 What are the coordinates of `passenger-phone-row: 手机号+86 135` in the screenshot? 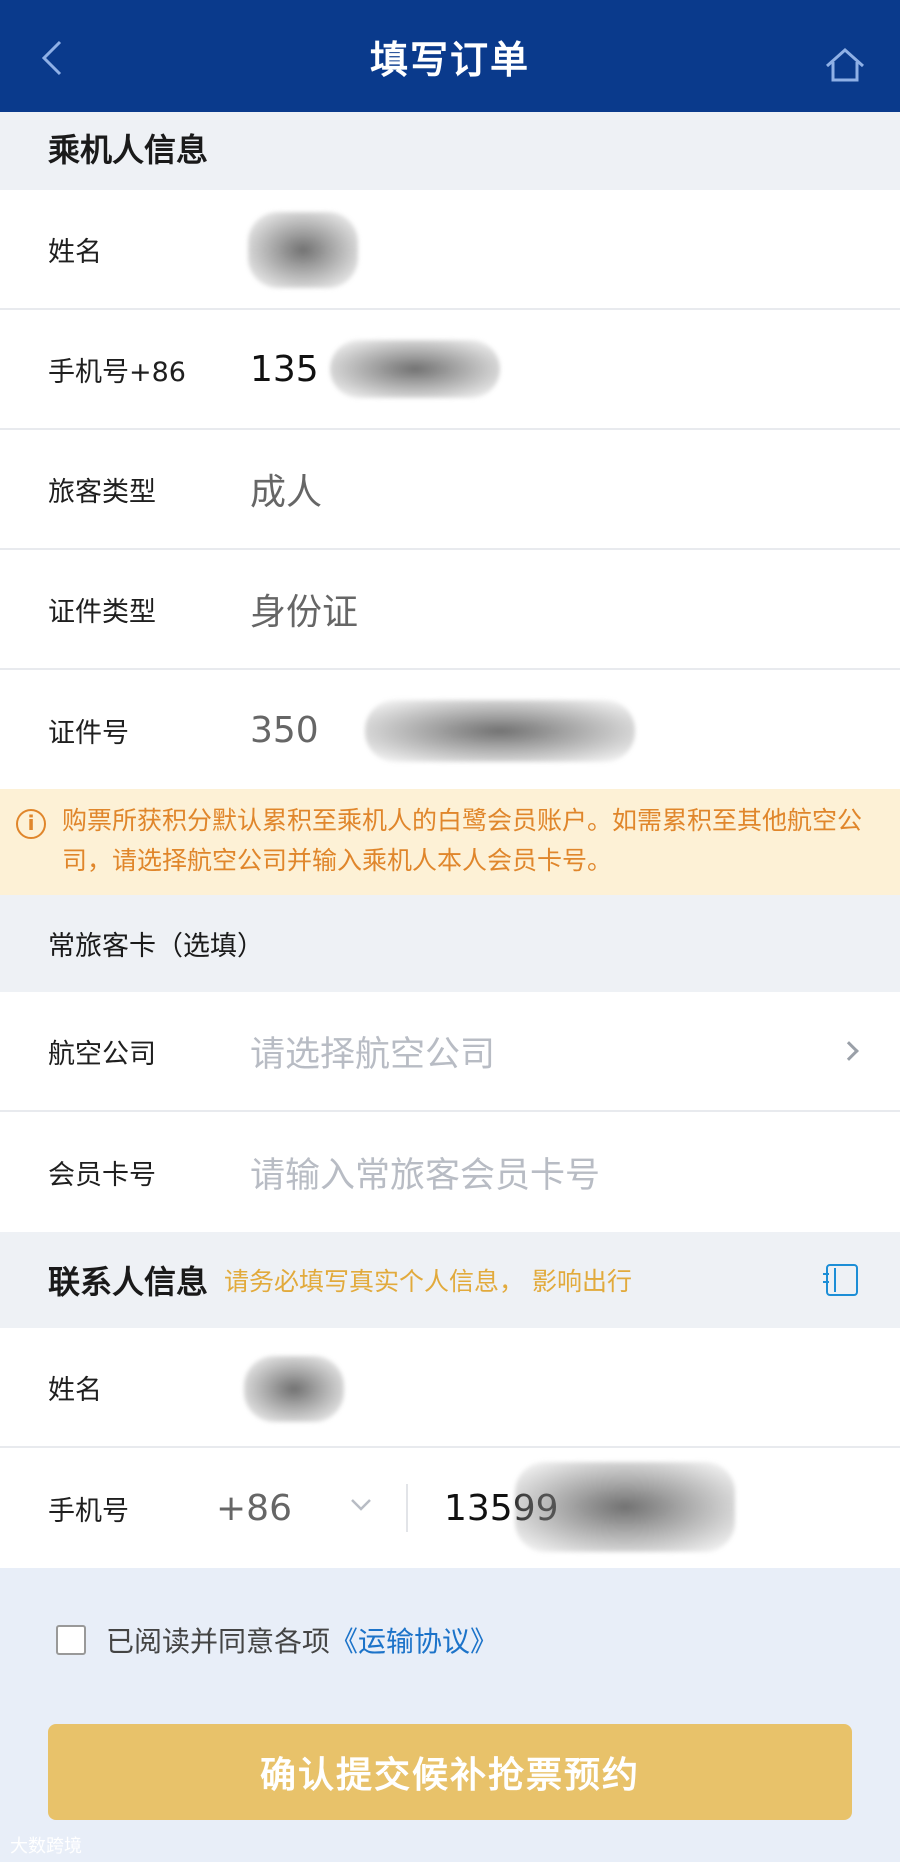 It's located at (450, 370).